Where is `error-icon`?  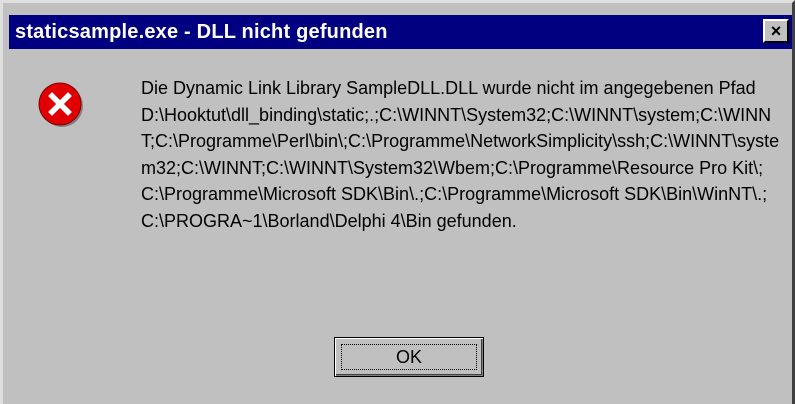 error-icon is located at coordinates (60, 104).